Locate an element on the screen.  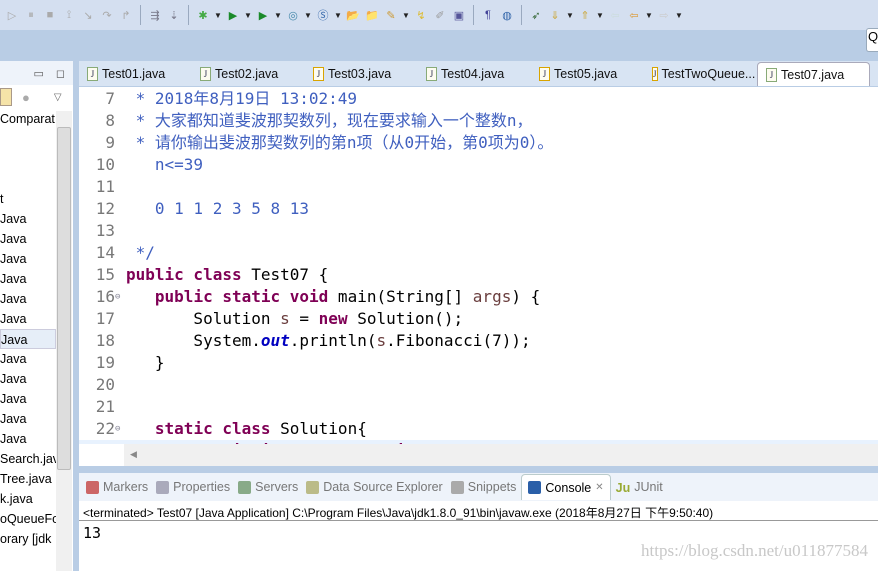
snippets-icon is located at coordinates (457, 487).